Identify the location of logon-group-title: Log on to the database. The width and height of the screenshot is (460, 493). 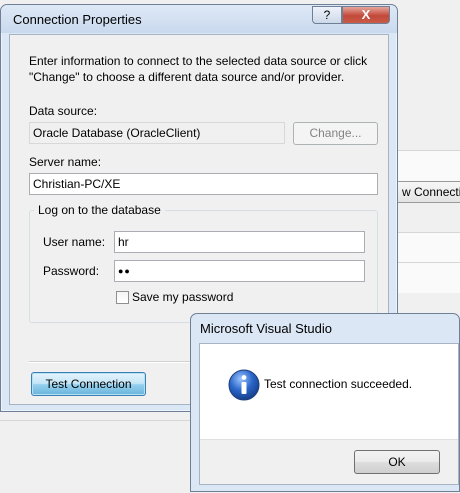
(99, 210).